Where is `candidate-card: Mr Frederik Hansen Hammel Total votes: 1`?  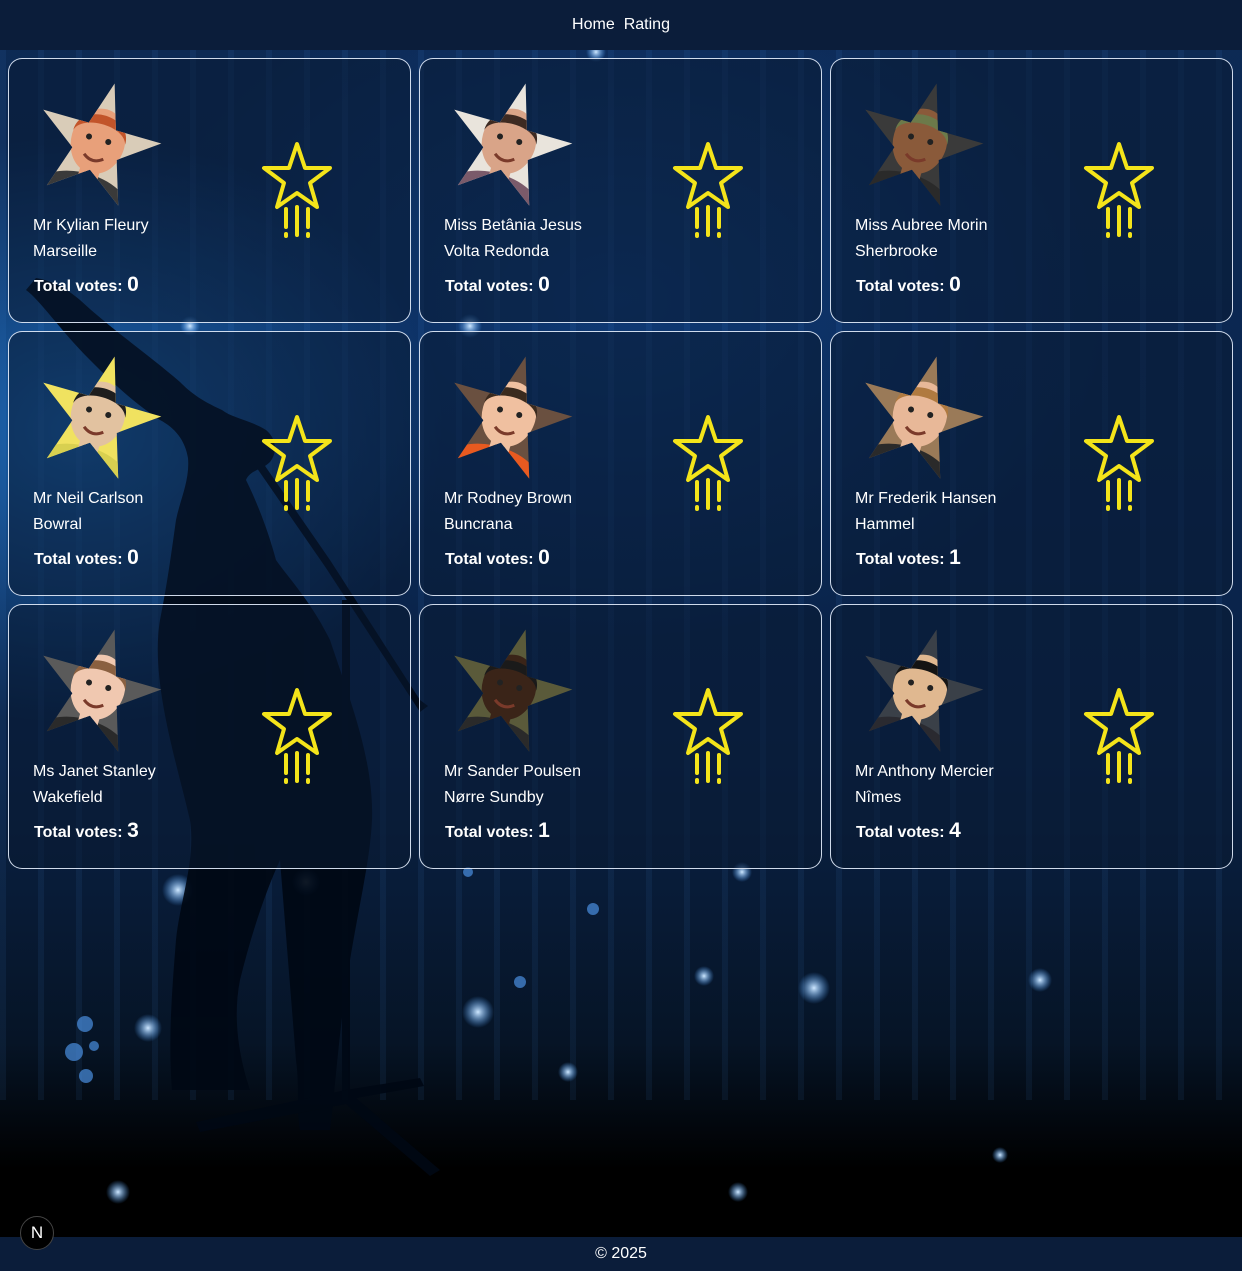
candidate-card: Mr Frederik Hansen Hammel Total votes: 1 is located at coordinates (1031, 463).